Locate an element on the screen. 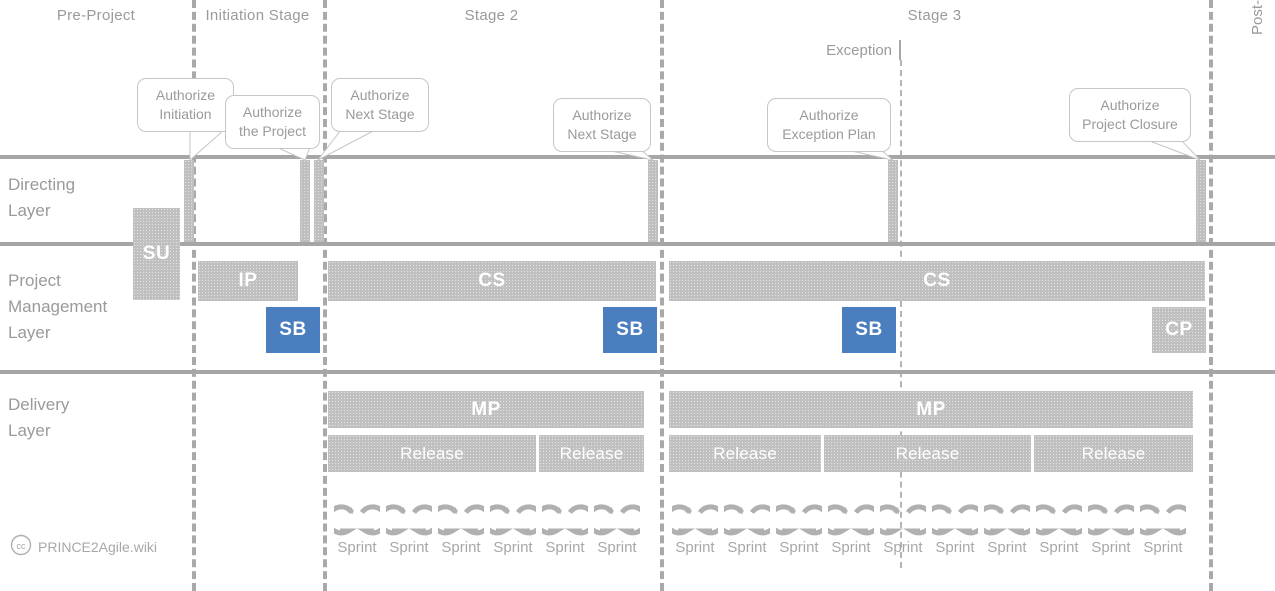 The width and height of the screenshot is (1275, 591). svg-text: cc is located at coordinates (22, 546).